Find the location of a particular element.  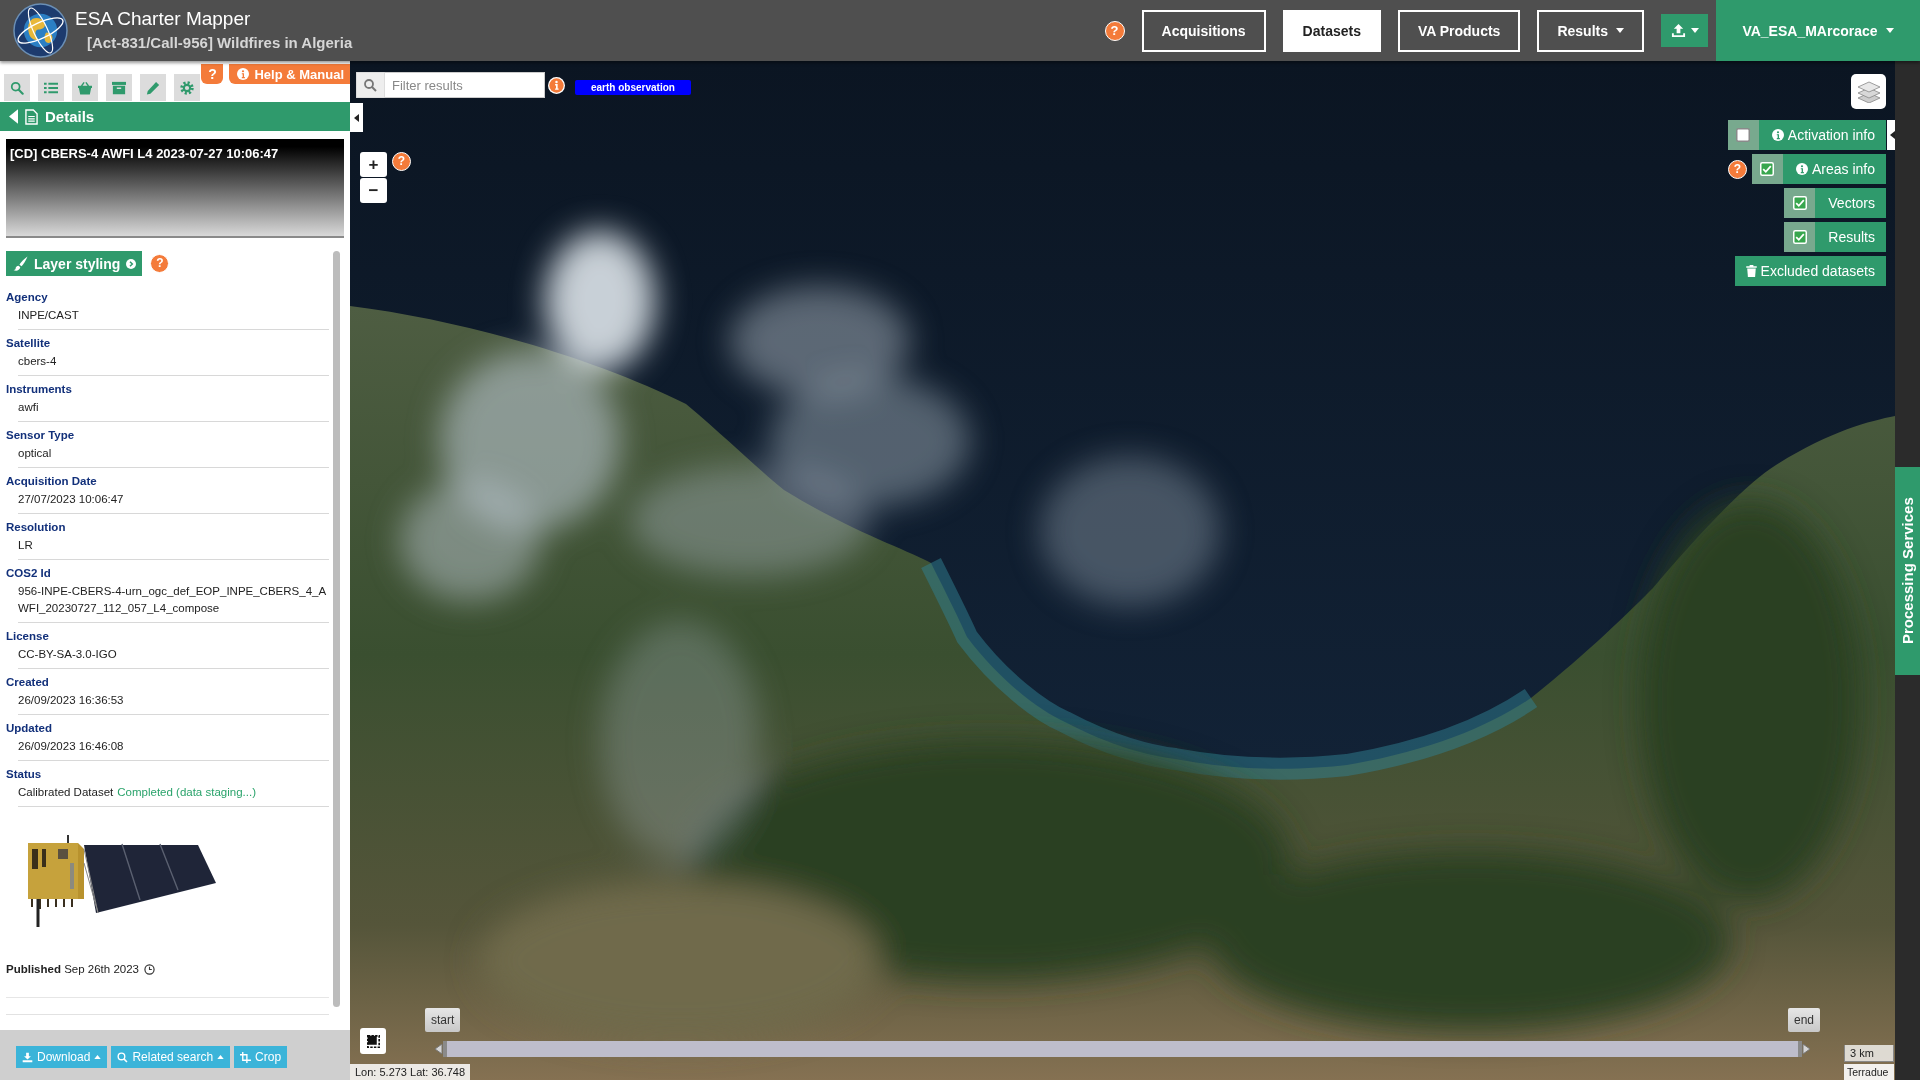

clock-icon is located at coordinates (149, 969).